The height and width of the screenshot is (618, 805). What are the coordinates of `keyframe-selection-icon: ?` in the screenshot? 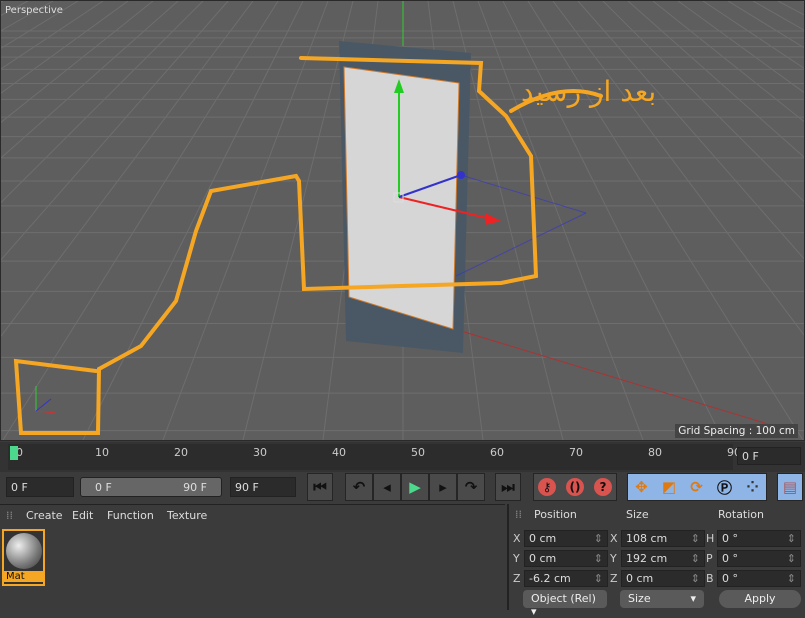 It's located at (603, 487).